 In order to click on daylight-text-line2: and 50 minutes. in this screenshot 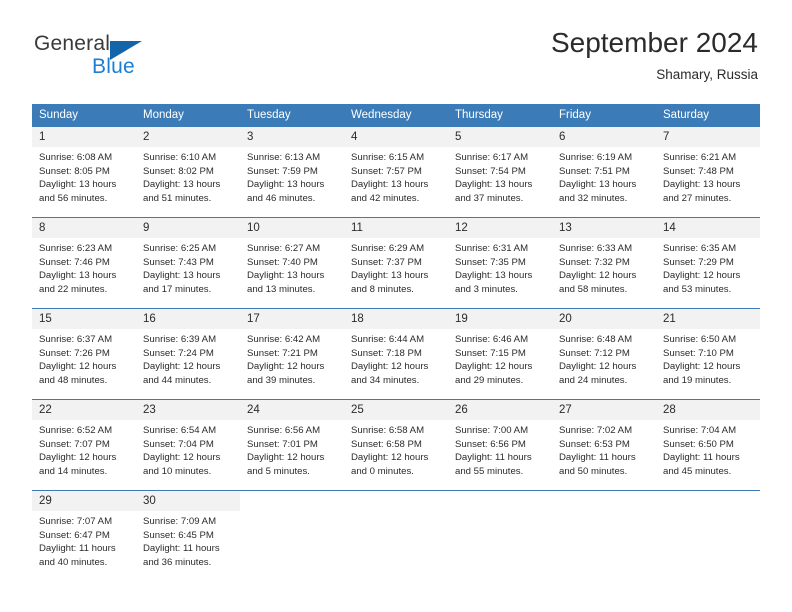, I will do `click(593, 471)`.